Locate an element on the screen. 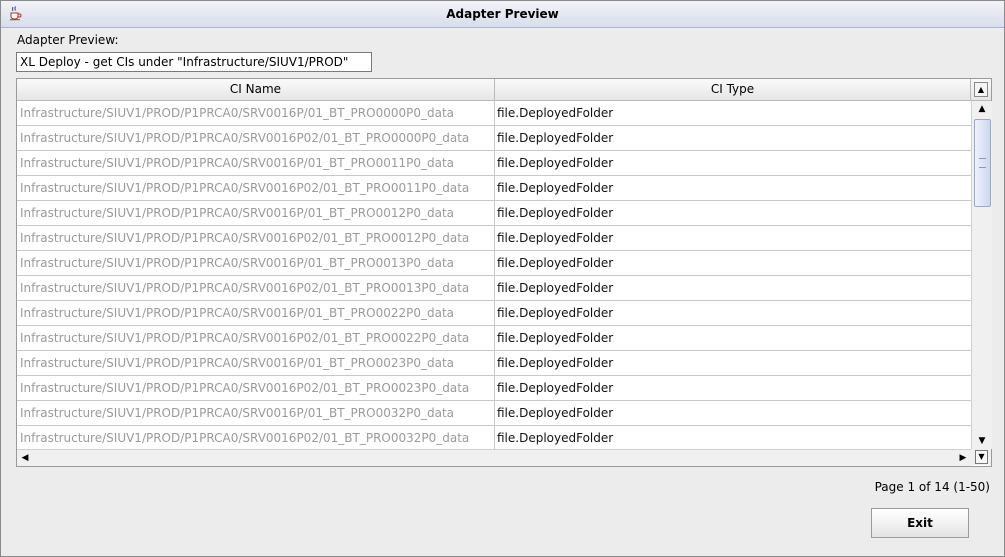  vertical-scroll-thumb is located at coordinates (982, 163).